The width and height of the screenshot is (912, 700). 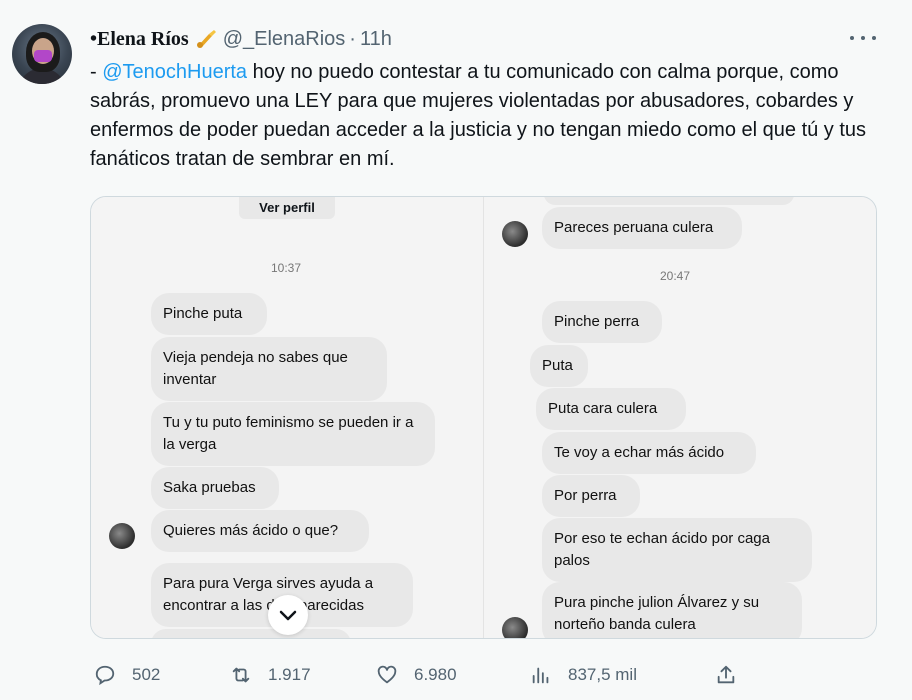 I want to click on message-bubble: Vieja pendeja no sabes que inventar, so click(x=269, y=369).